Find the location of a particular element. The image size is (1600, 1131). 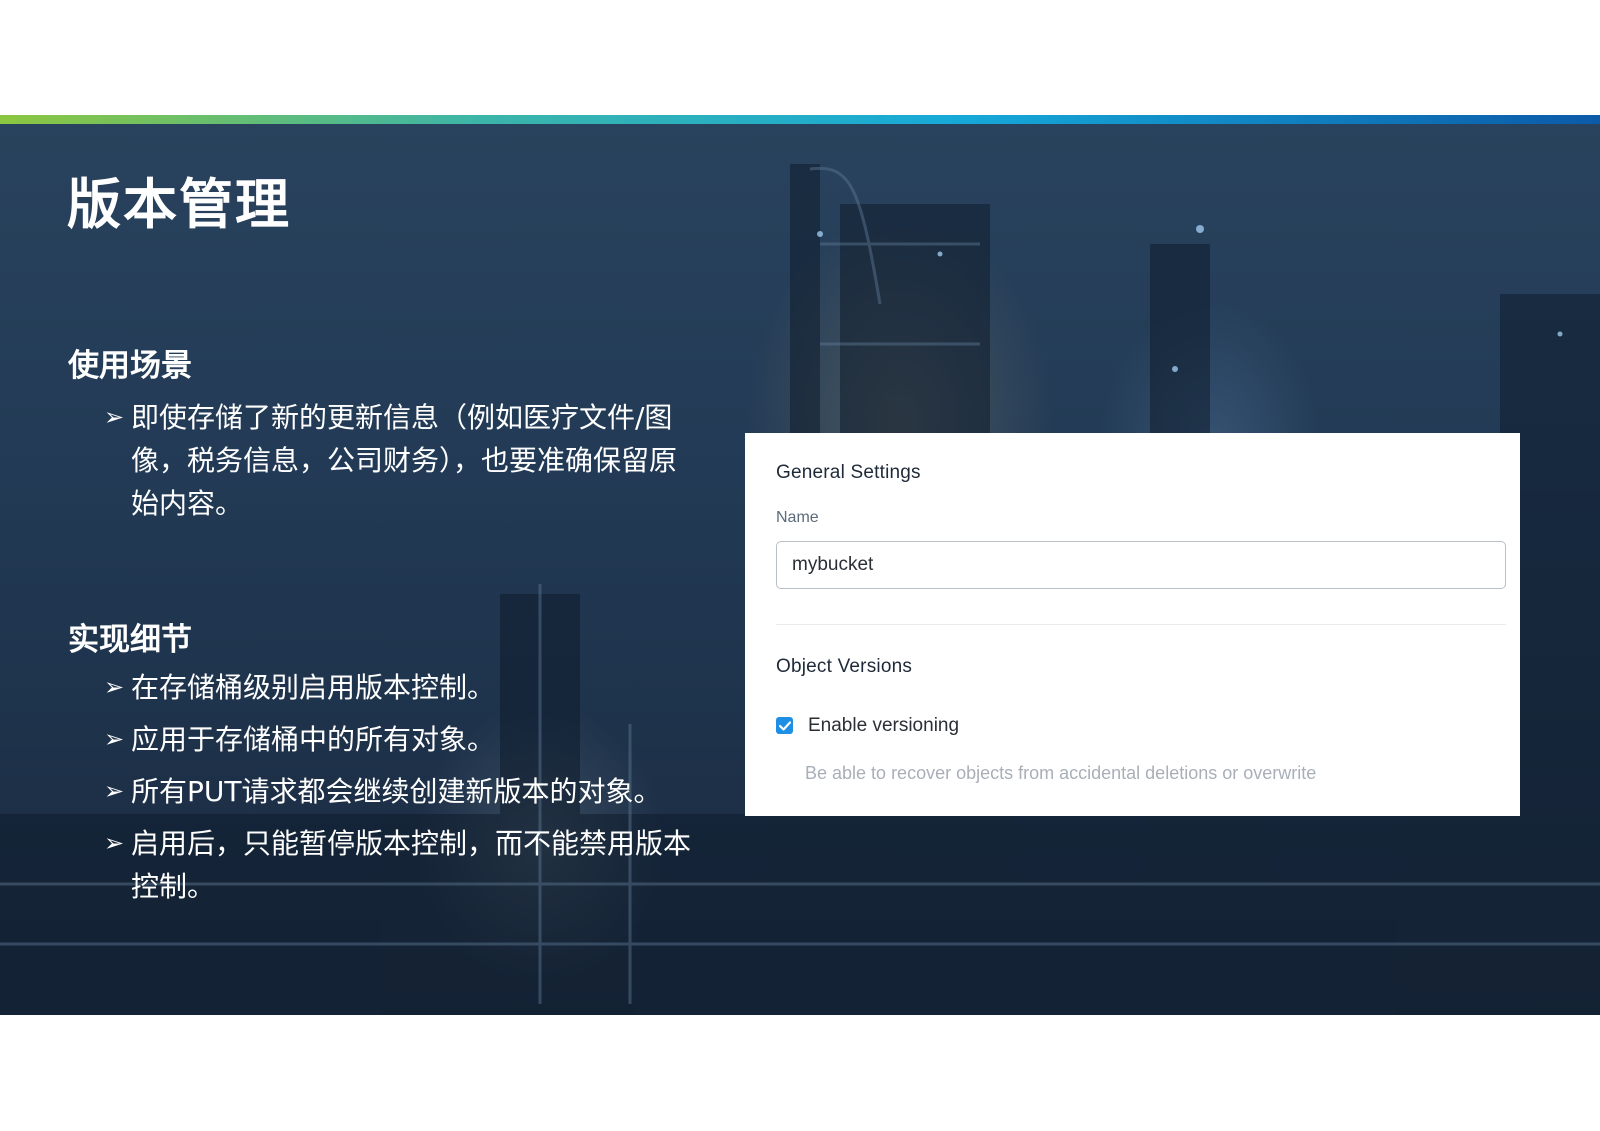

implementation-bullet: ➢ 在存储桶级别启用版本控制。 is located at coordinates (404, 687).